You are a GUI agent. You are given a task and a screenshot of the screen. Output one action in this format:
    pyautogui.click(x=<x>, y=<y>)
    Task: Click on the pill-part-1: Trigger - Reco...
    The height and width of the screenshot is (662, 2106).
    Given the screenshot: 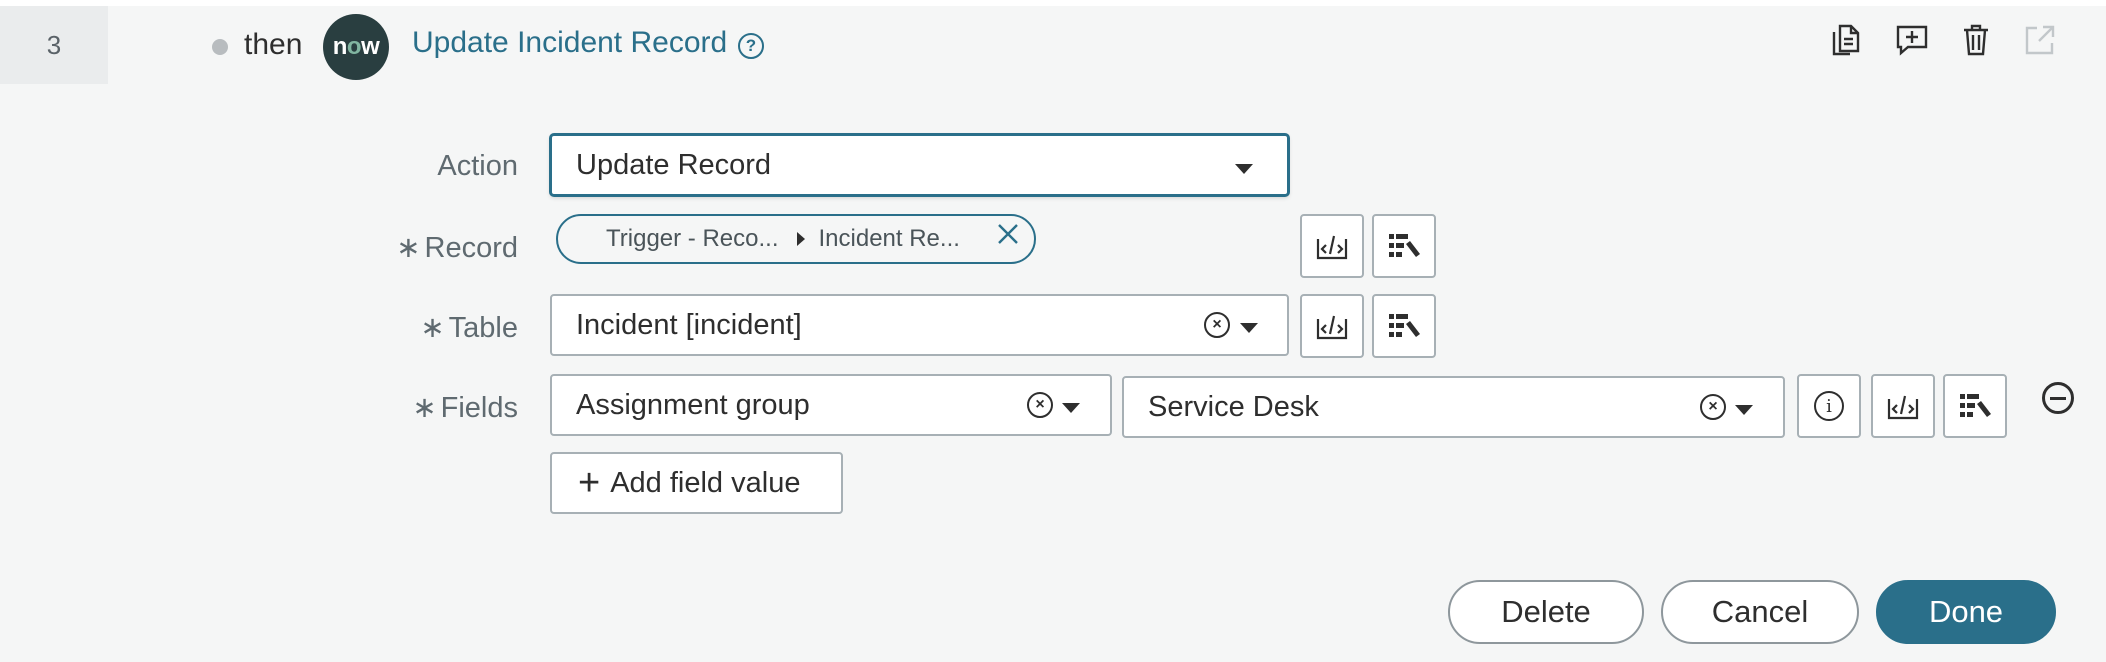 What is the action you would take?
    pyautogui.click(x=692, y=238)
    